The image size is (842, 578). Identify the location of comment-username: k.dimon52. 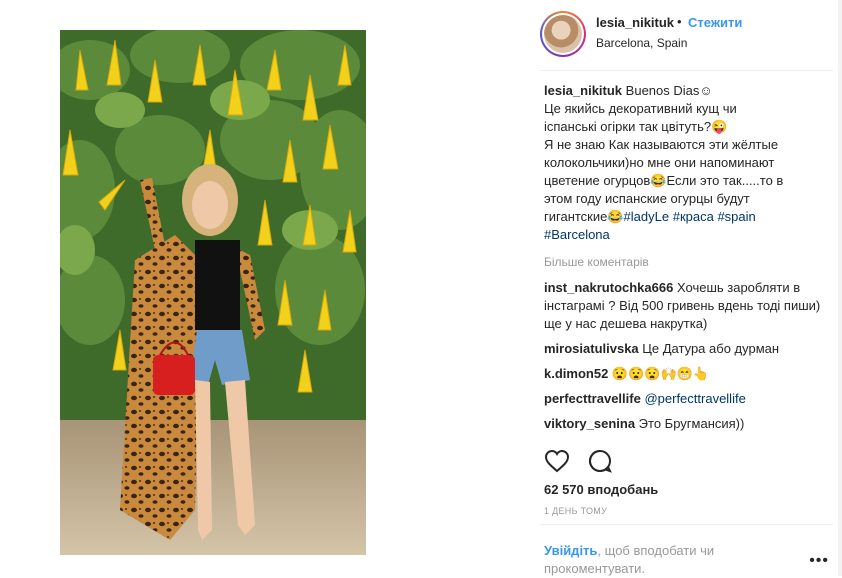
(576, 373).